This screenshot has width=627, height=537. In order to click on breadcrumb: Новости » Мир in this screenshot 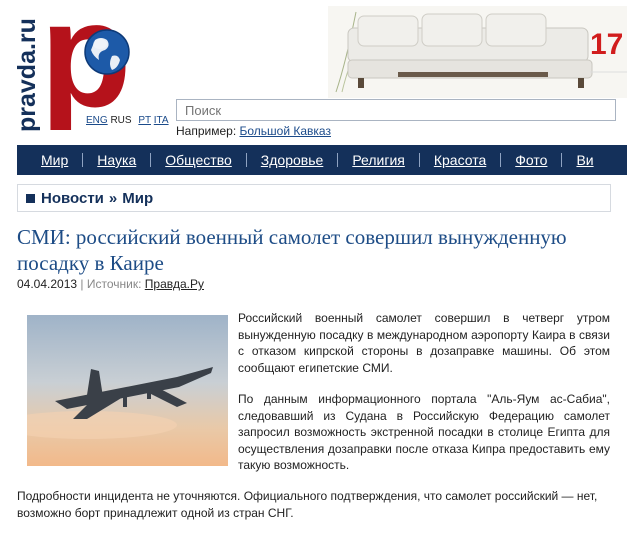, I will do `click(314, 198)`.